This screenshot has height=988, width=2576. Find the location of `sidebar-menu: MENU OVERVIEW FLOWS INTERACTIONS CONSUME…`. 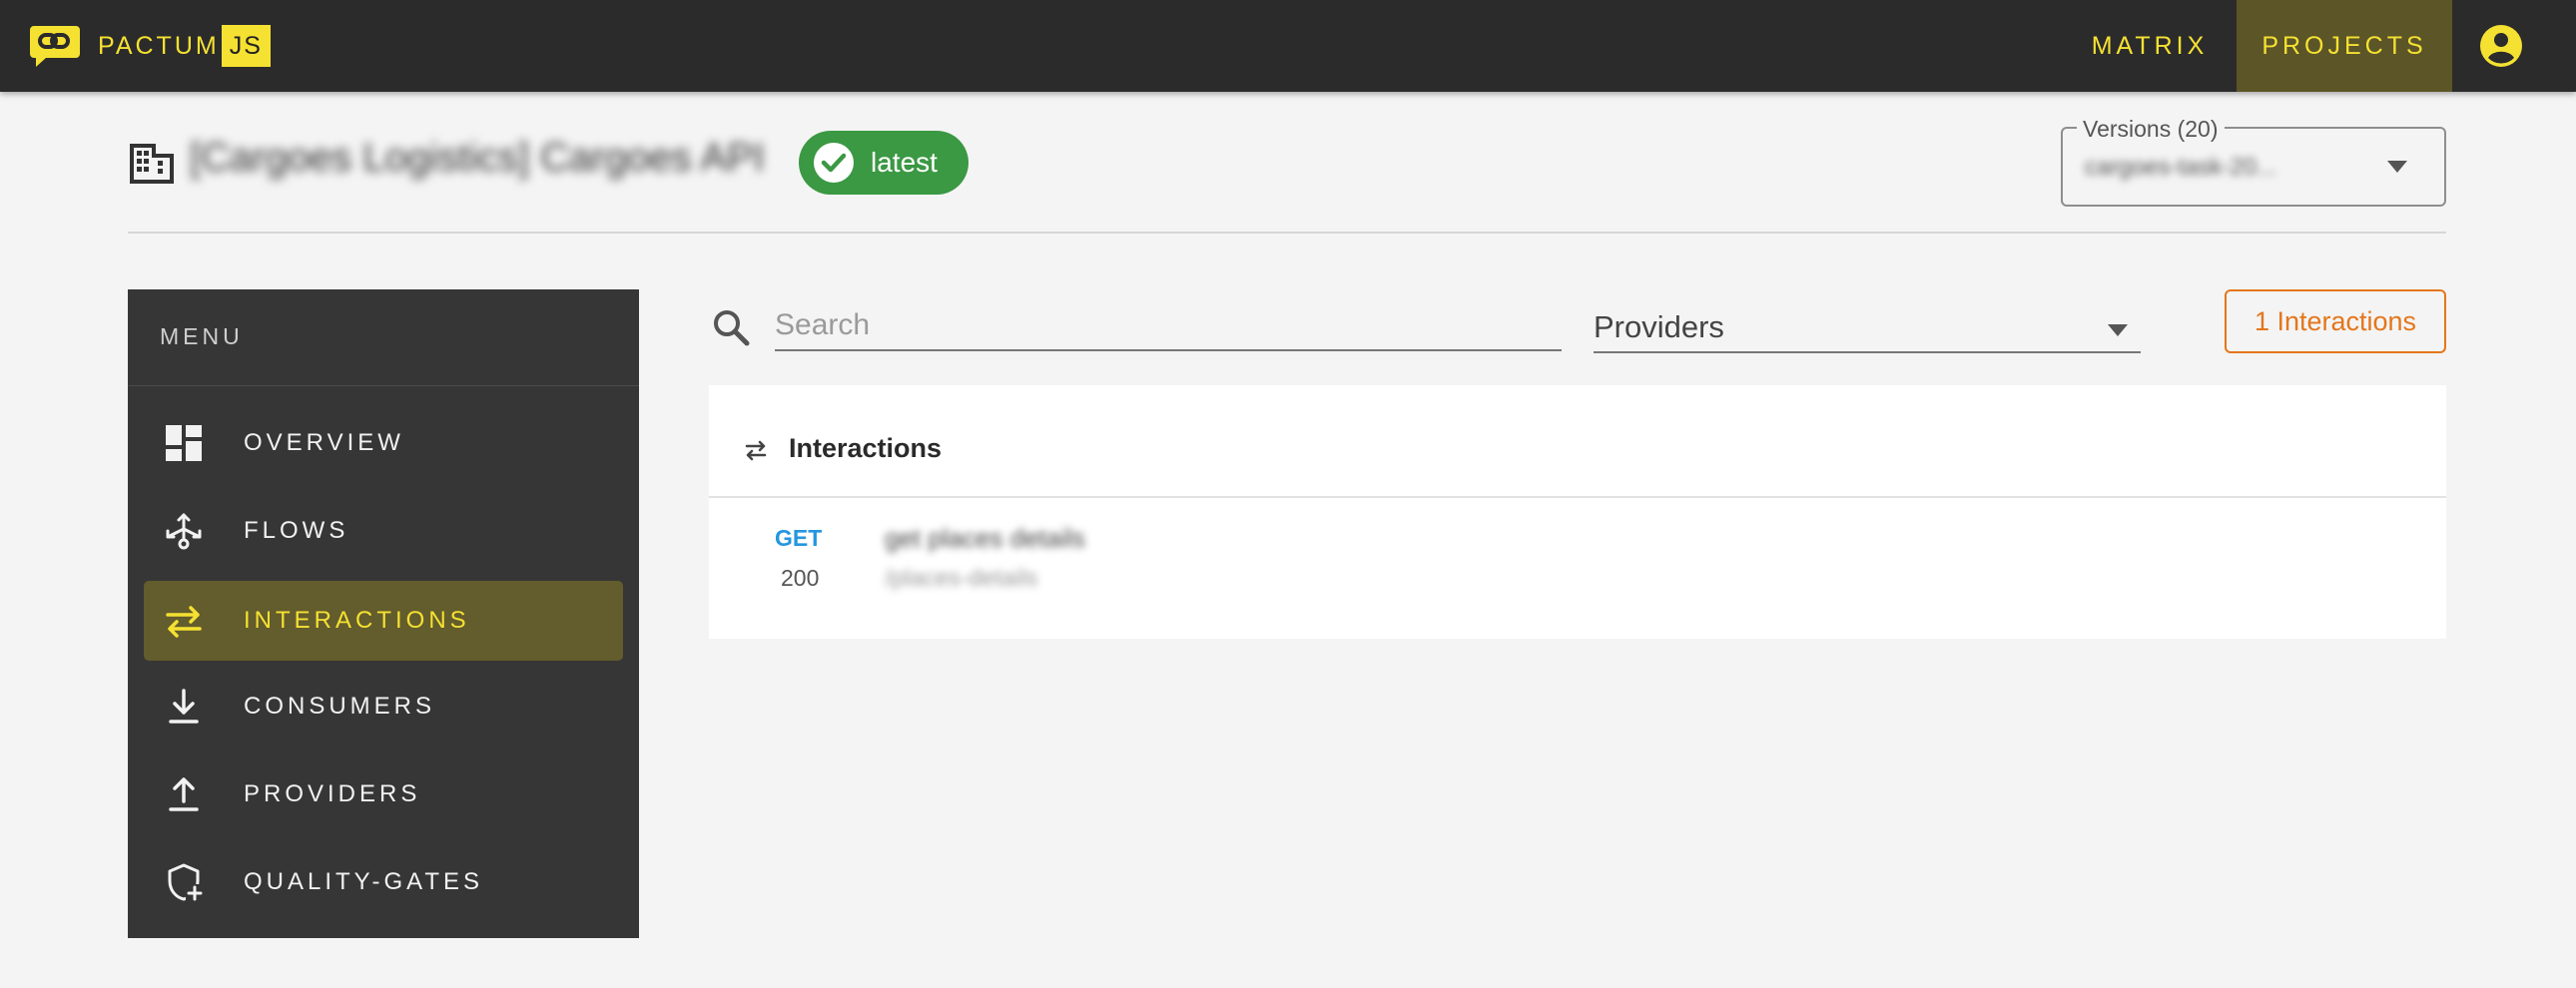

sidebar-menu: MENU OVERVIEW FLOWS INTERACTIONS CONSUME… is located at coordinates (383, 613).